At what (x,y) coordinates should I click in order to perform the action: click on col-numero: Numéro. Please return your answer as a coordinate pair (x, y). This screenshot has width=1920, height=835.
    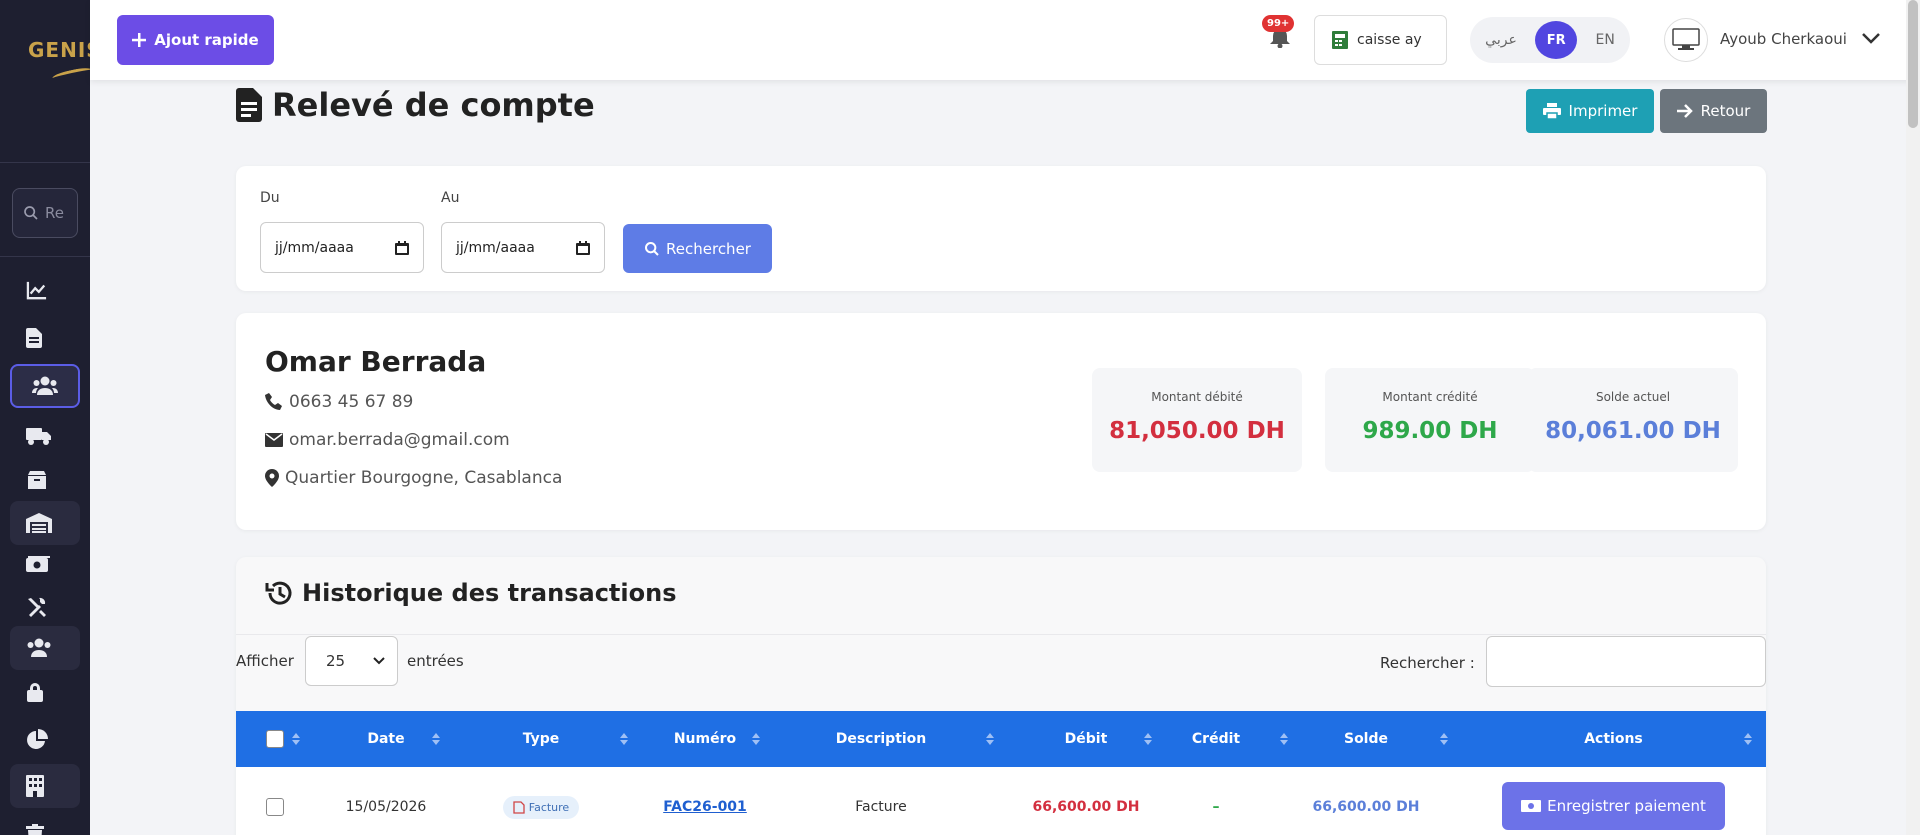
    Looking at the image, I should click on (705, 739).